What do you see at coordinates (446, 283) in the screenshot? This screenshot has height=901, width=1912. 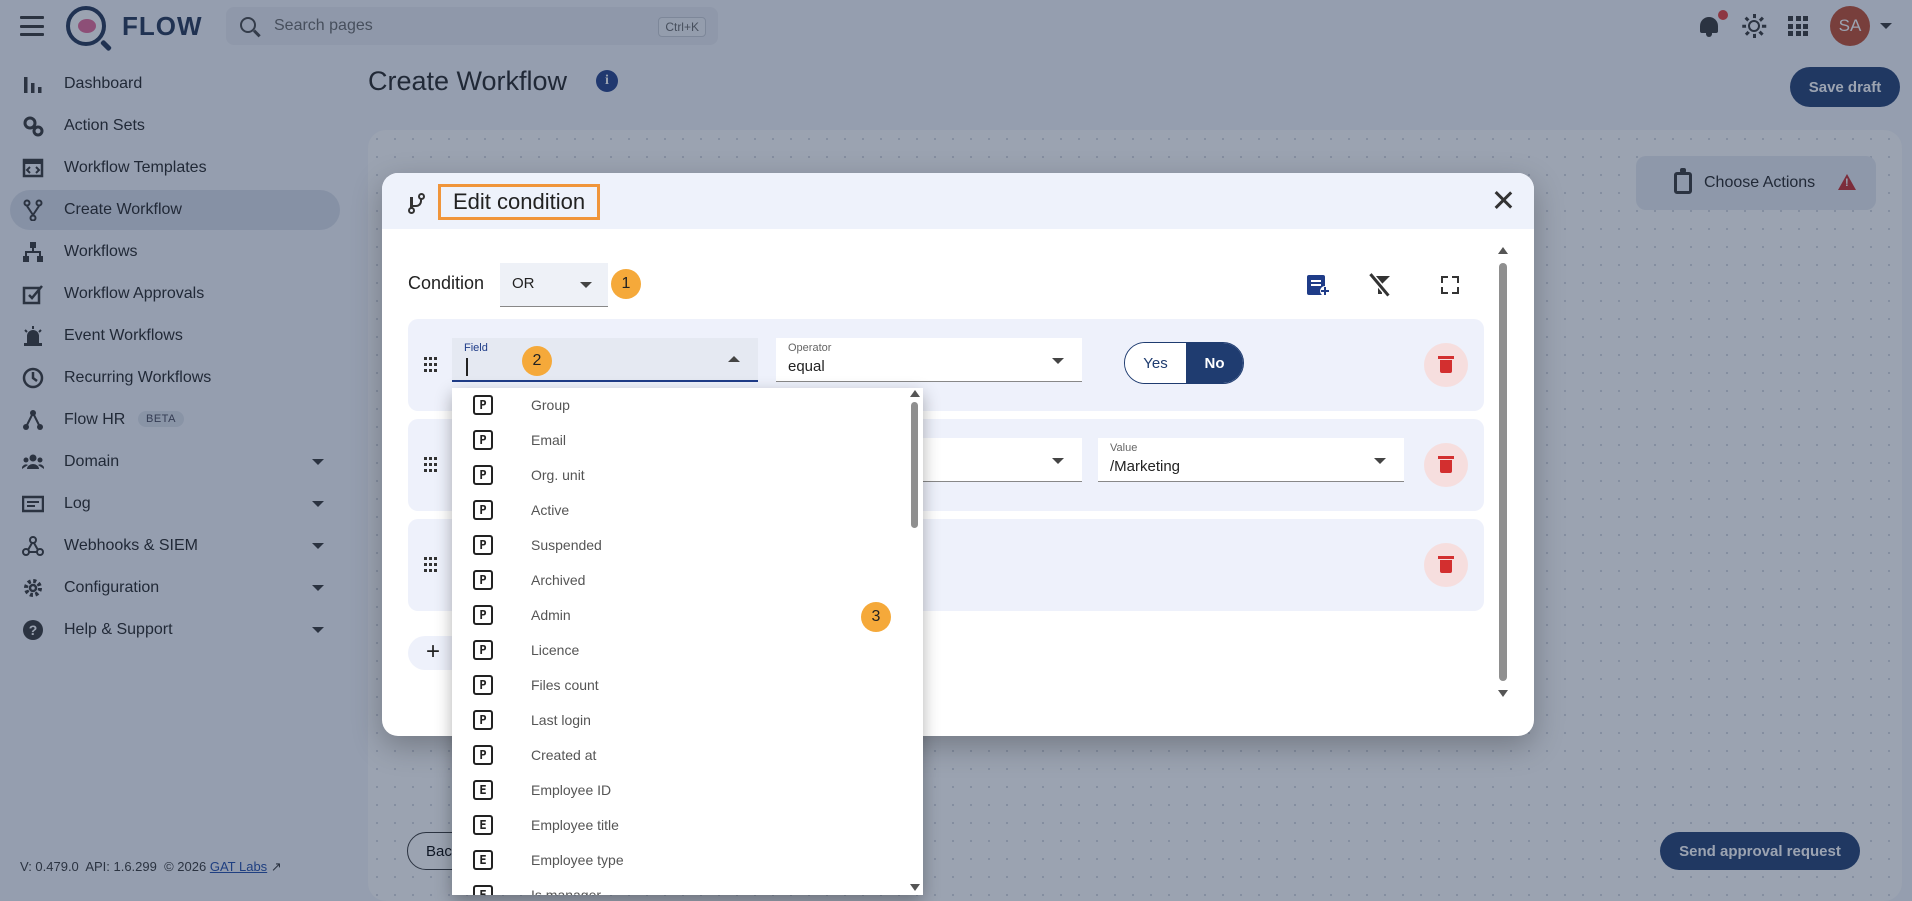 I see `condition-label: Condition` at bounding box center [446, 283].